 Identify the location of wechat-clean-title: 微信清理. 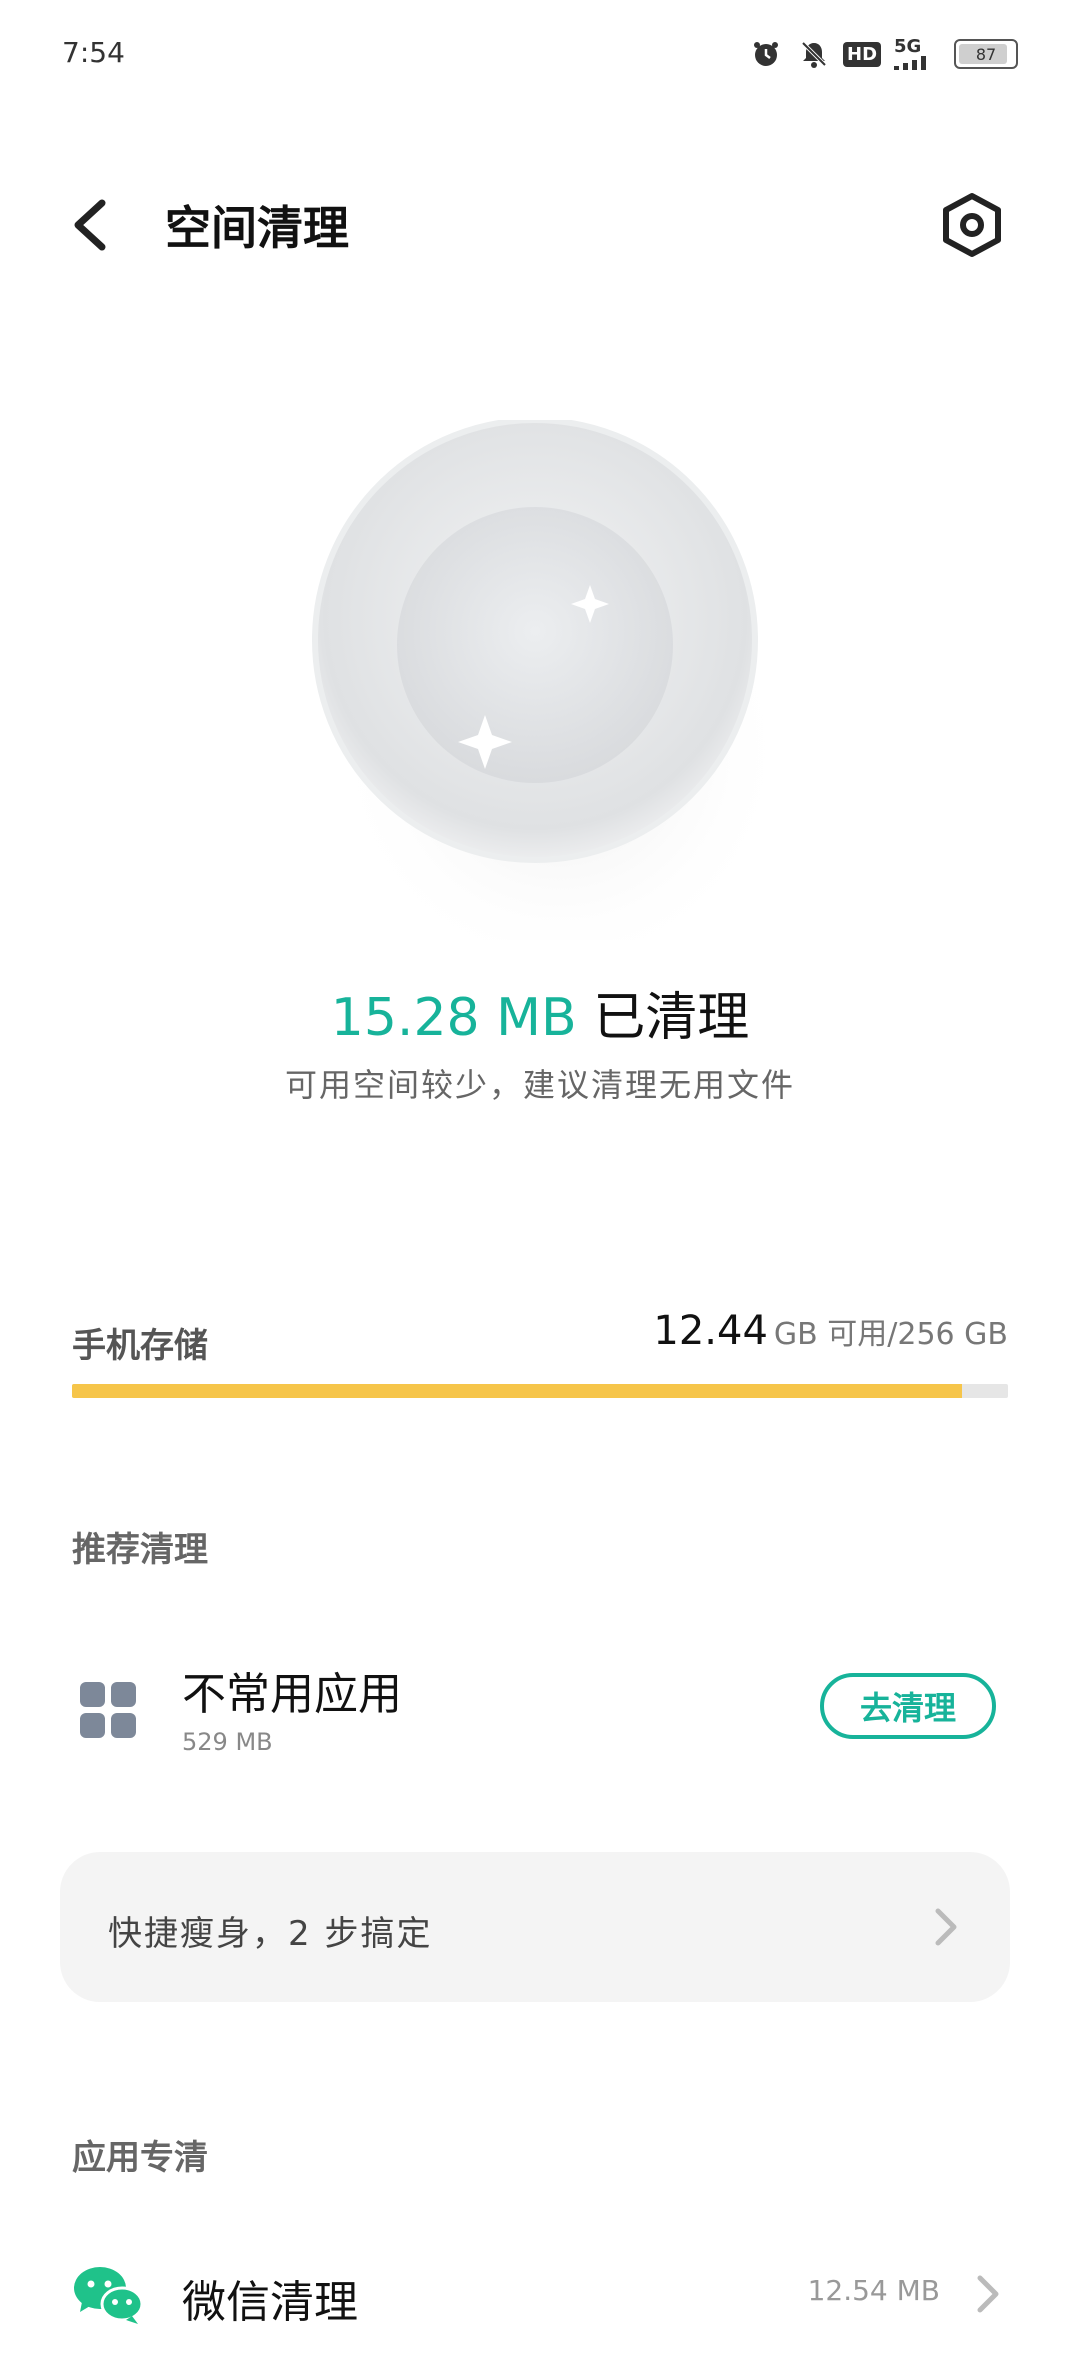
(270, 2298).